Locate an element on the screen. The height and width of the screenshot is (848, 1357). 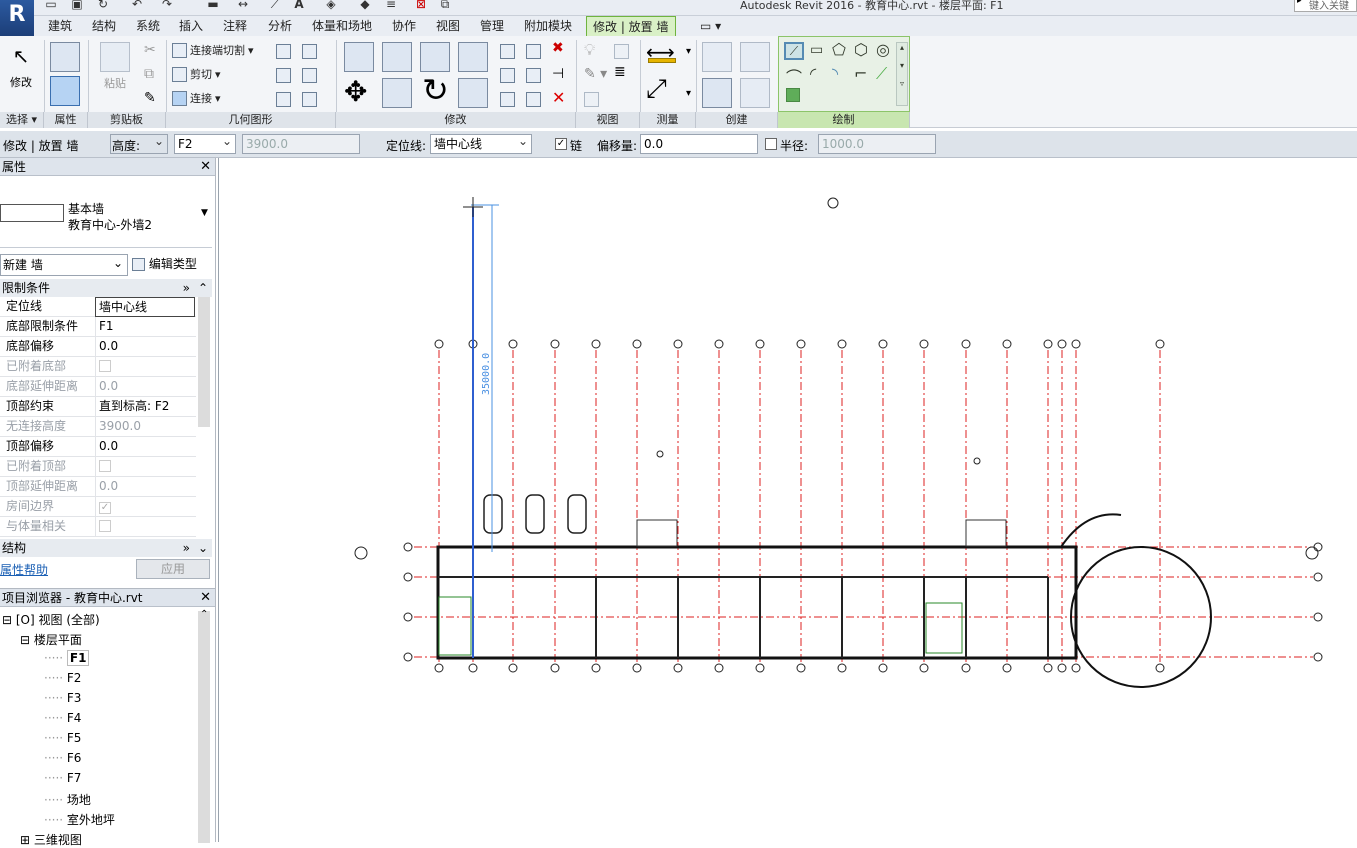
measure-icon: ▬ is located at coordinates (213, 5).